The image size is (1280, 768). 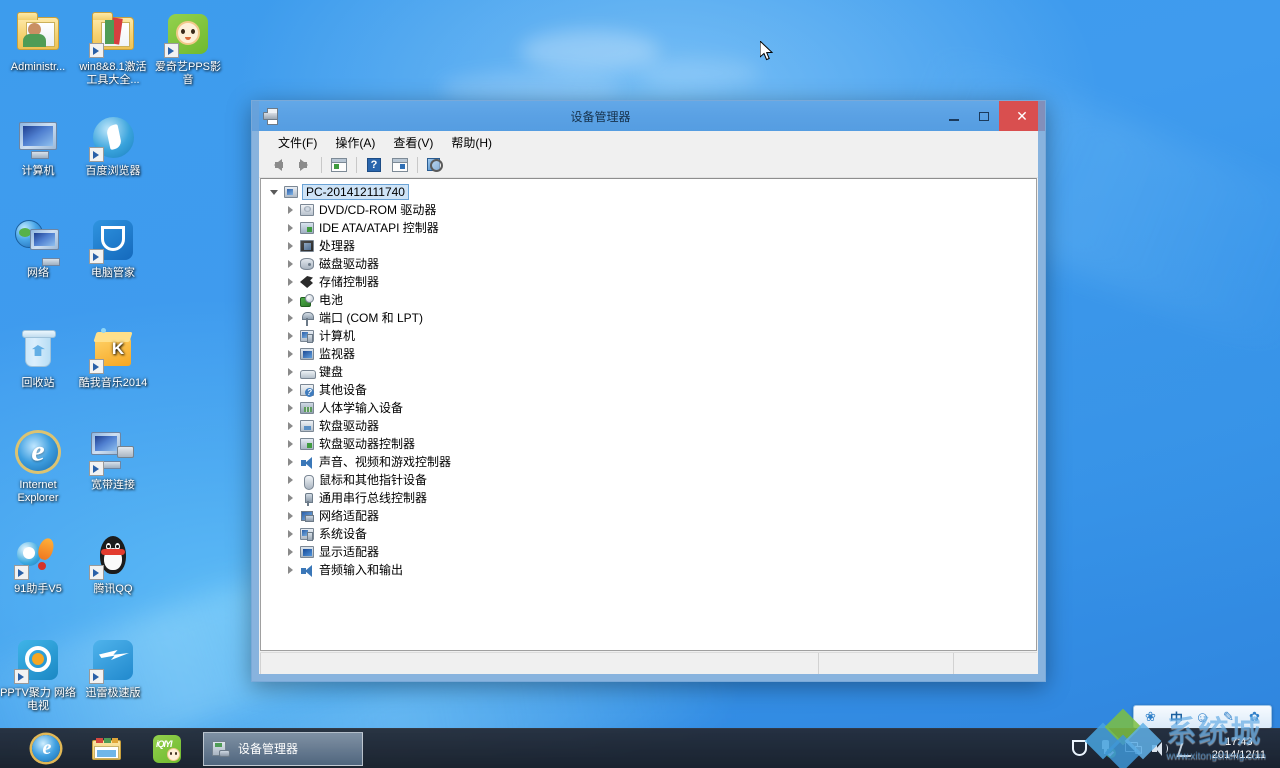 I want to click on menu-help: 帮助(H), so click(x=471, y=142).